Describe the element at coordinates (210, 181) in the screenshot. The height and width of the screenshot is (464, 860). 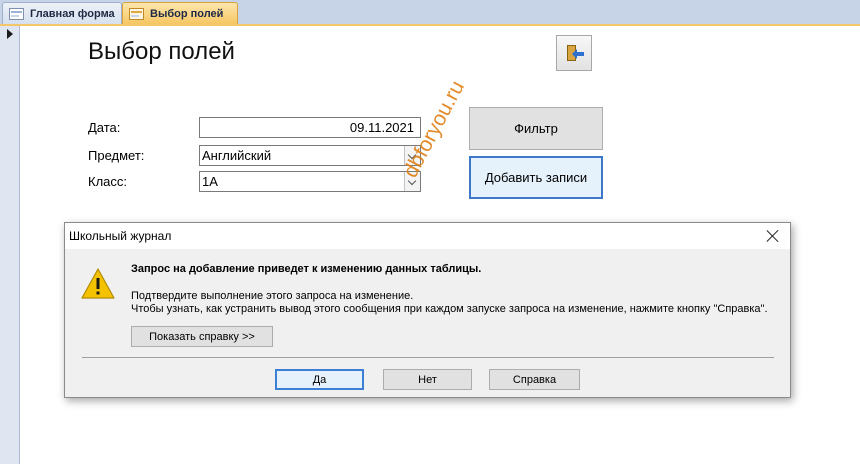
I see `class-value: 1А` at that location.